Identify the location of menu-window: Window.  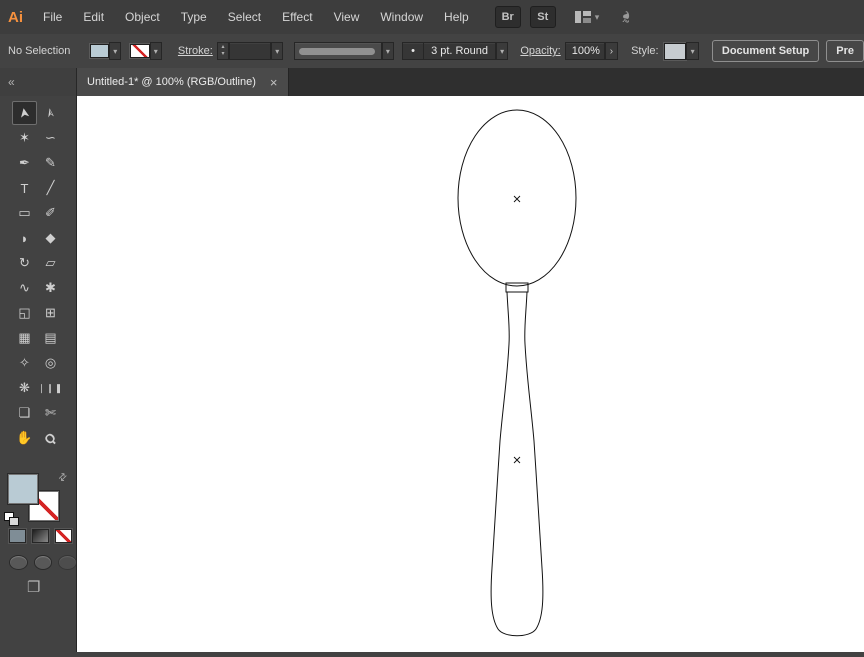
(401, 17).